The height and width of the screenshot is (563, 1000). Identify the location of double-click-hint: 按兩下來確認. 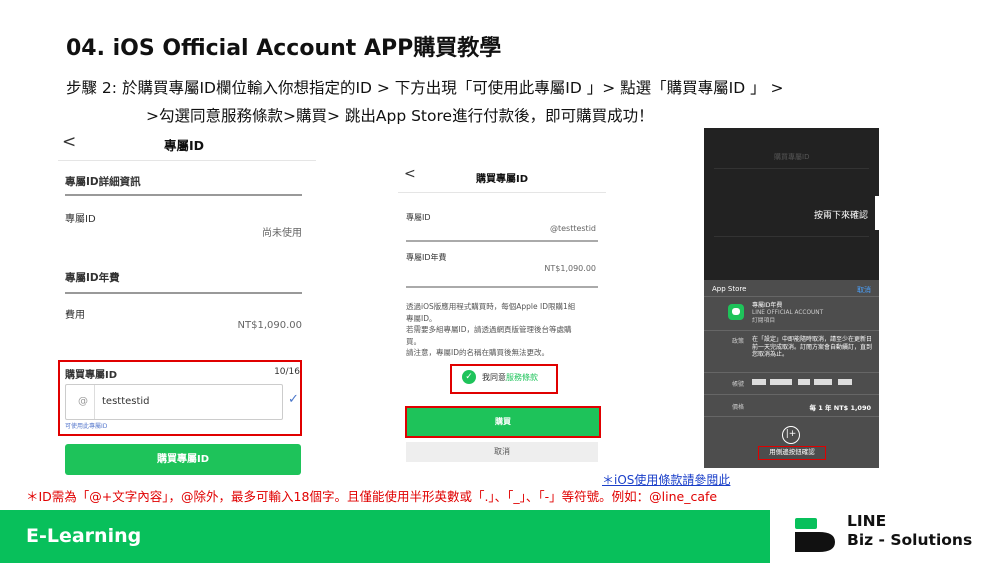
(841, 216).